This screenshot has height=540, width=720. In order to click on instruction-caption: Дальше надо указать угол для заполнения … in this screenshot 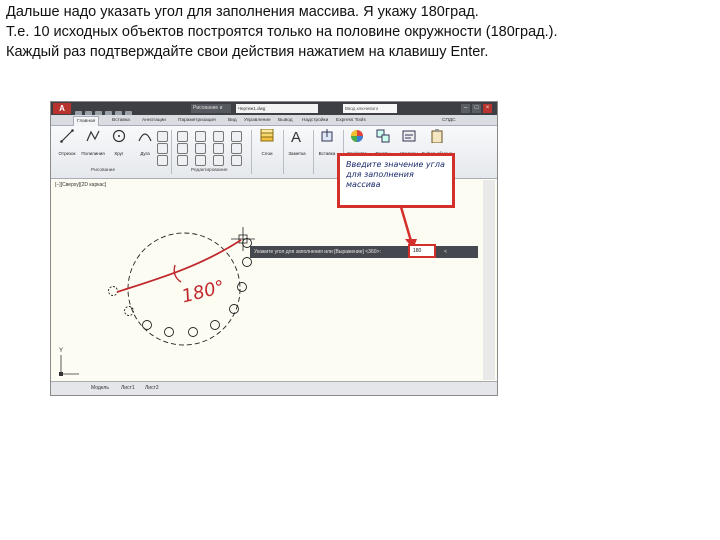, I will do `click(360, 32)`.